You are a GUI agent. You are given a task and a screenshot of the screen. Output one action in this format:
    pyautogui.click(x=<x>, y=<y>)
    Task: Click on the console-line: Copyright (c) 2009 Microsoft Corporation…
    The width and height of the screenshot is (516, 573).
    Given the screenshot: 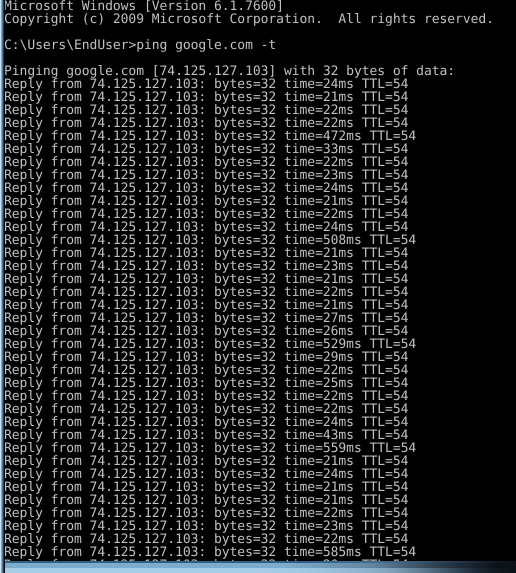 What is the action you would take?
    pyautogui.click(x=249, y=19)
    